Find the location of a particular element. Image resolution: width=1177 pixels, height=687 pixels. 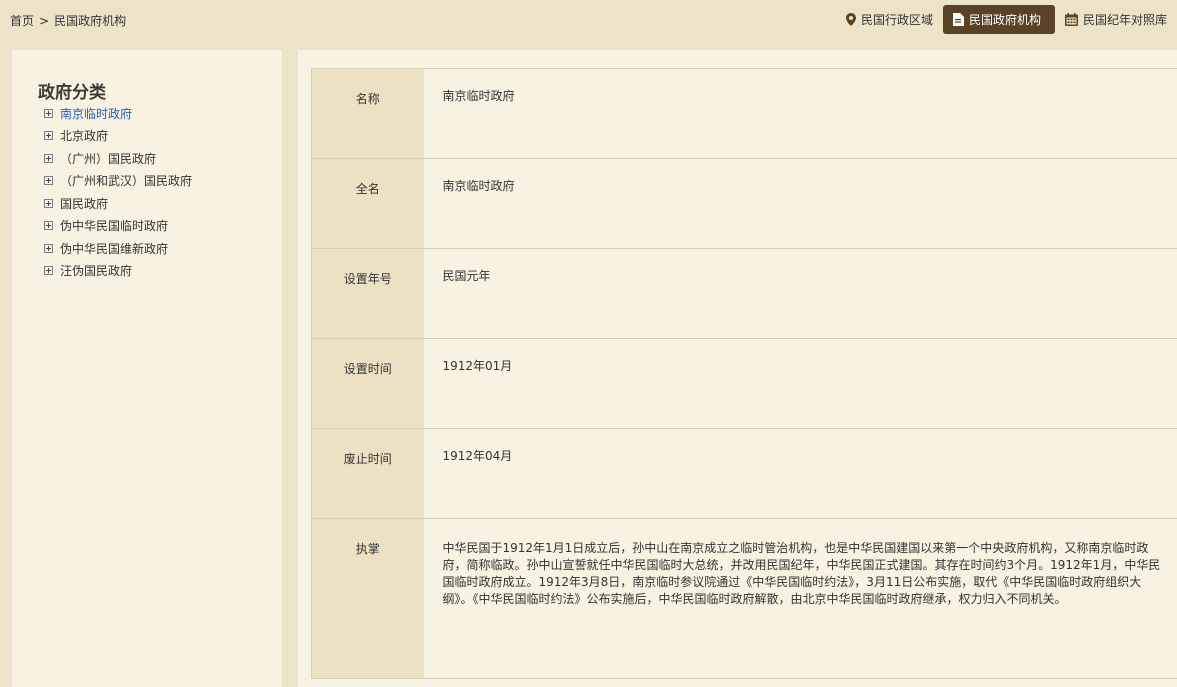

nav-item-label: 民国行政区域 is located at coordinates (896, 20).